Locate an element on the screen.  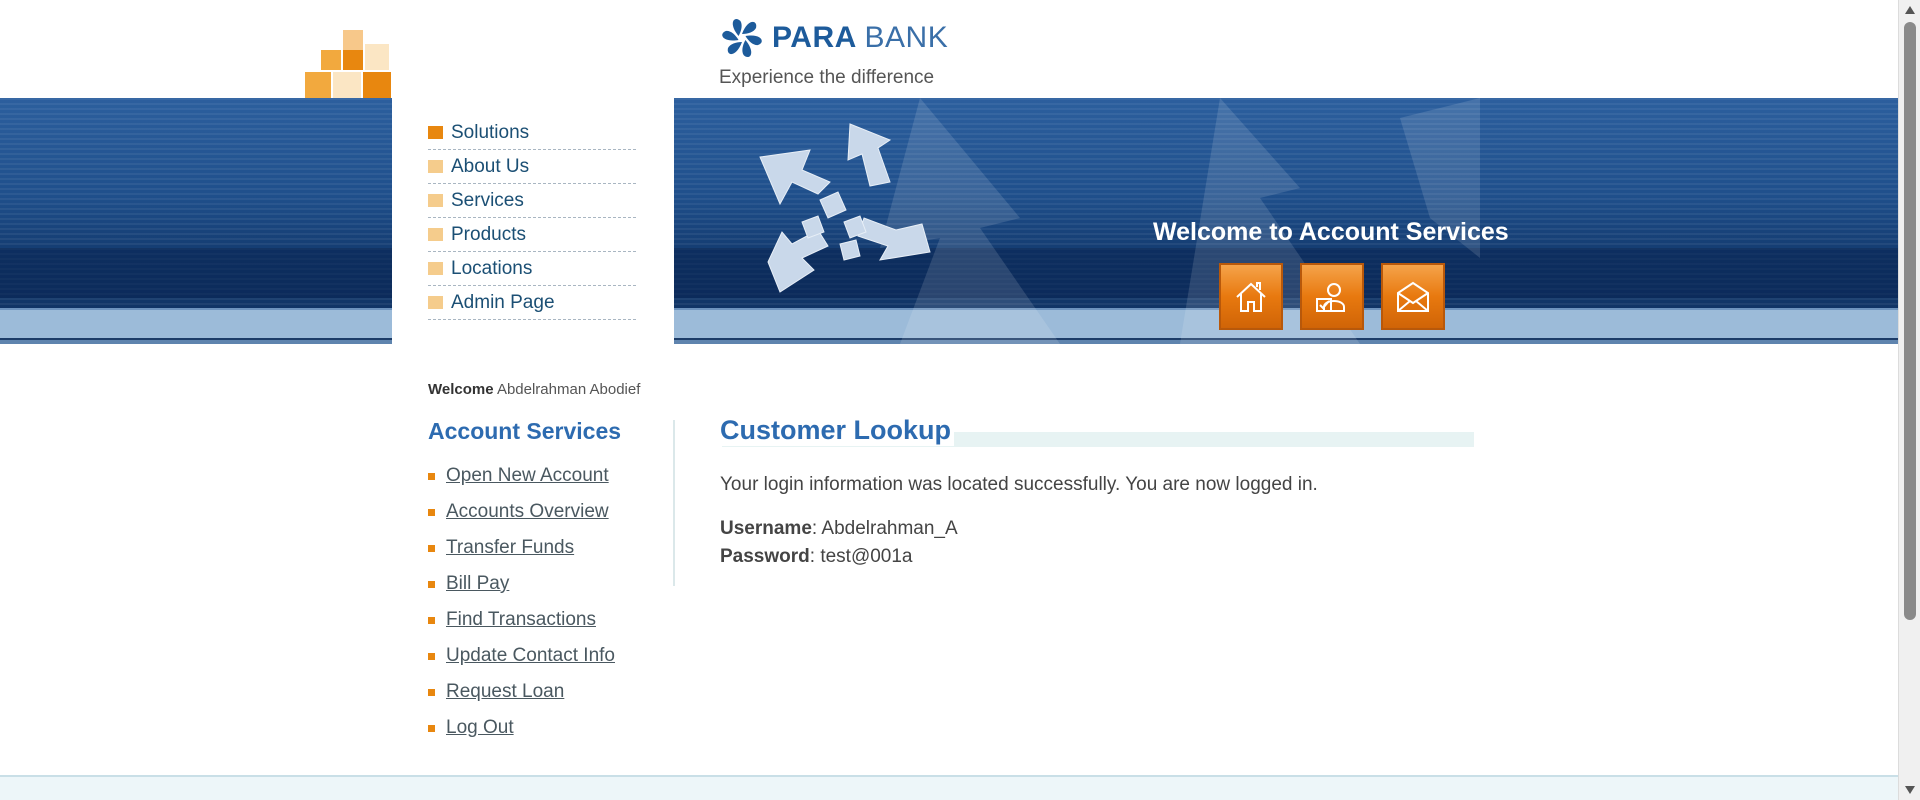
mail-icon is located at coordinates (1413, 296).